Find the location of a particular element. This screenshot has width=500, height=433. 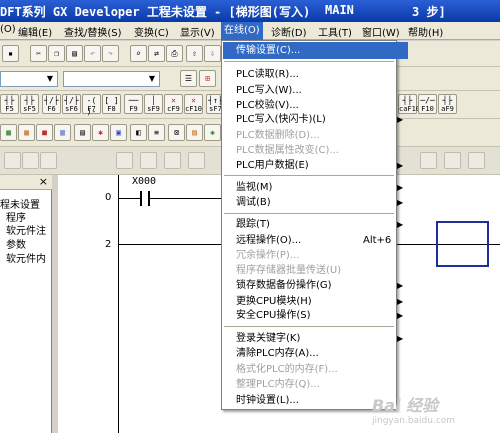

menu-item-debug: 调试(B) ▶ is located at coordinates (319, 202).